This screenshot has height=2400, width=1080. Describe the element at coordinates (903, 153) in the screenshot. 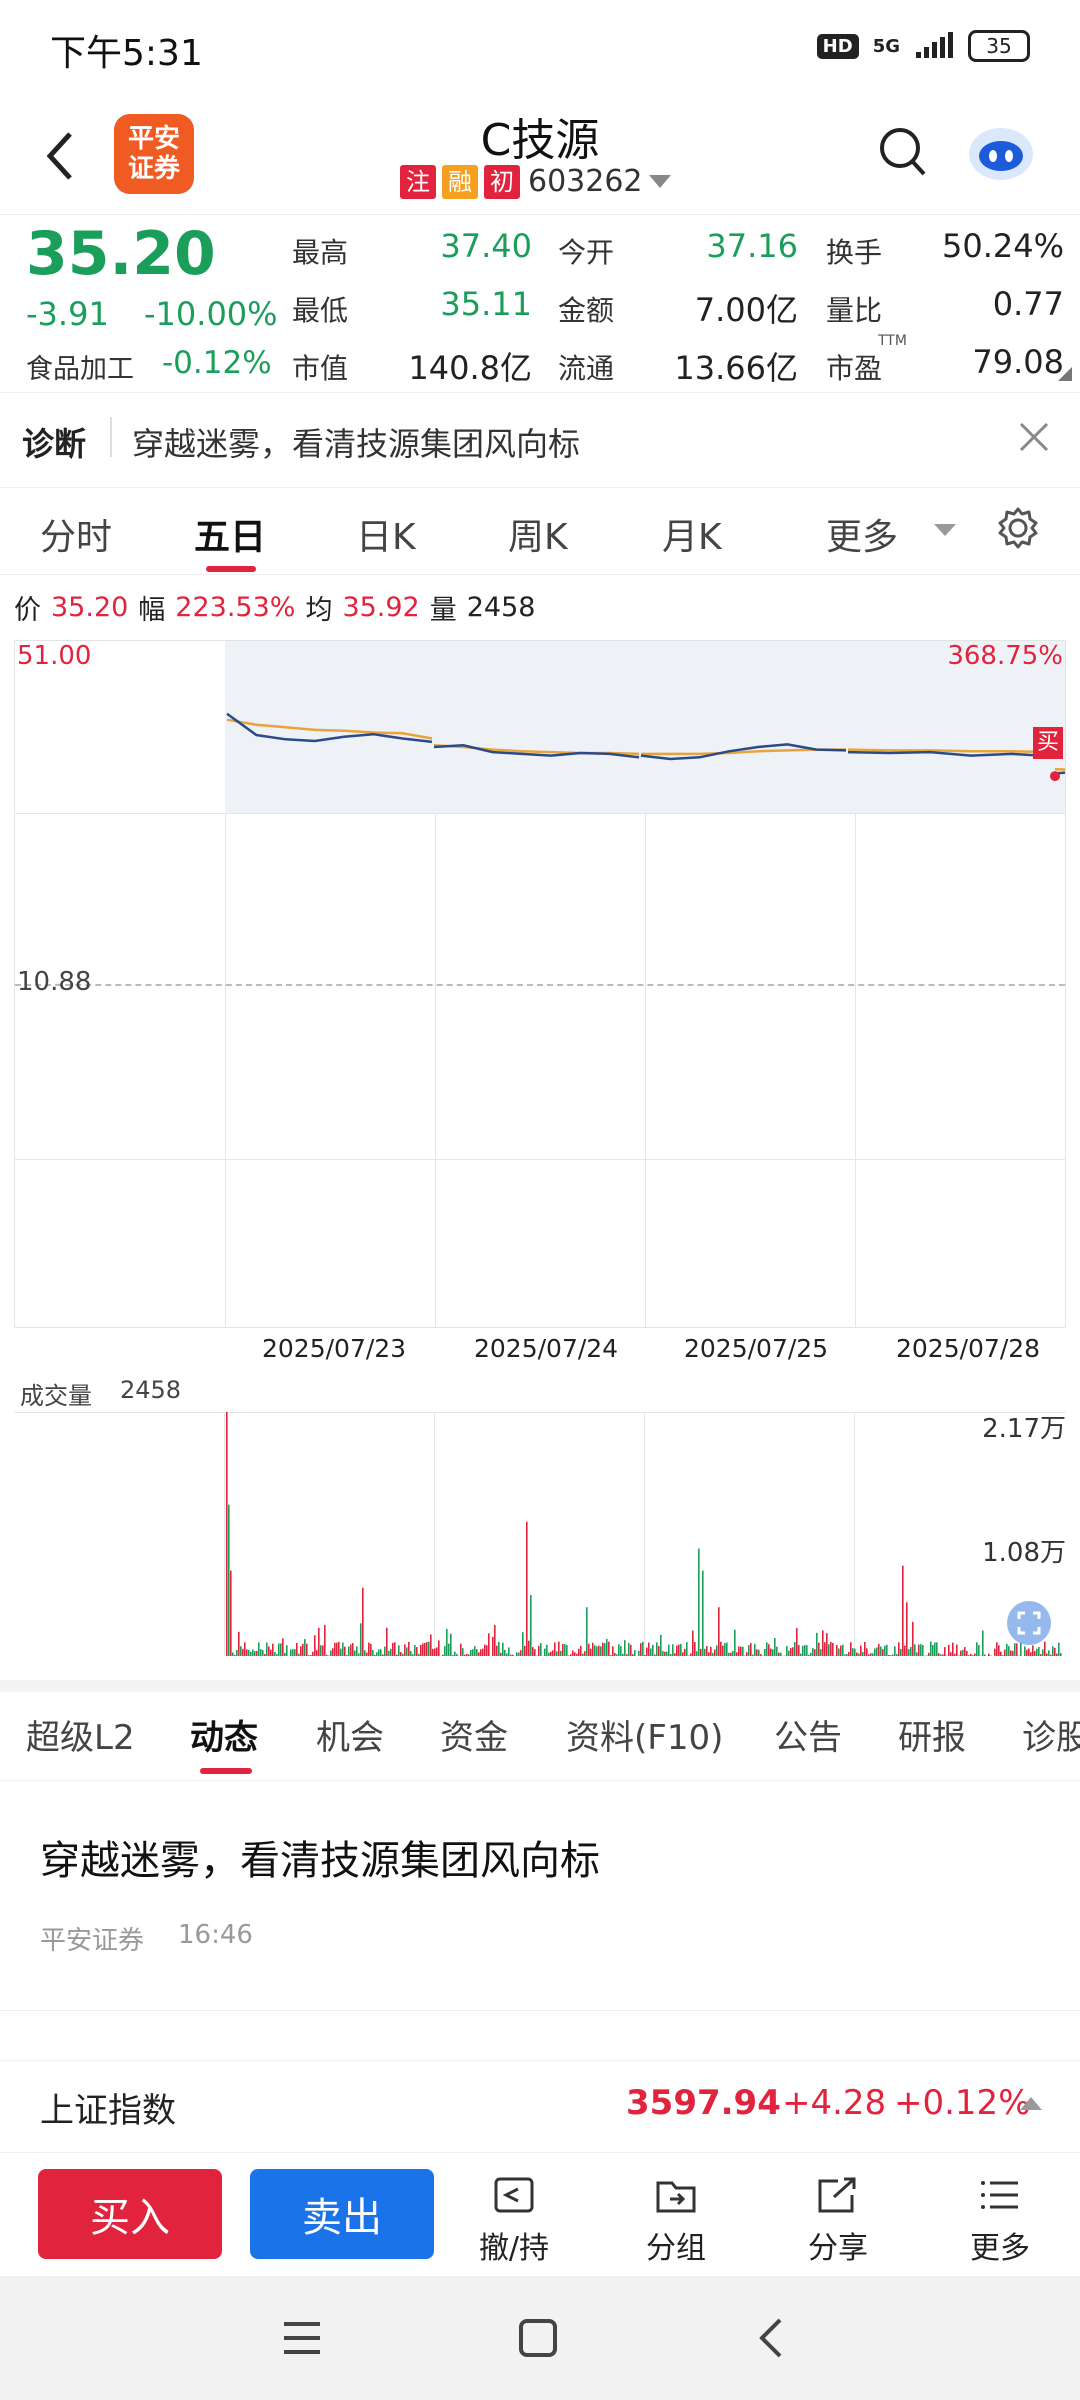

I see `search-icon` at that location.